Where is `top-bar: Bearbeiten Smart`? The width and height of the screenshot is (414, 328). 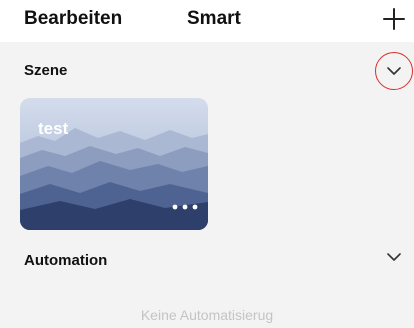
top-bar: Bearbeiten Smart is located at coordinates (207, 21).